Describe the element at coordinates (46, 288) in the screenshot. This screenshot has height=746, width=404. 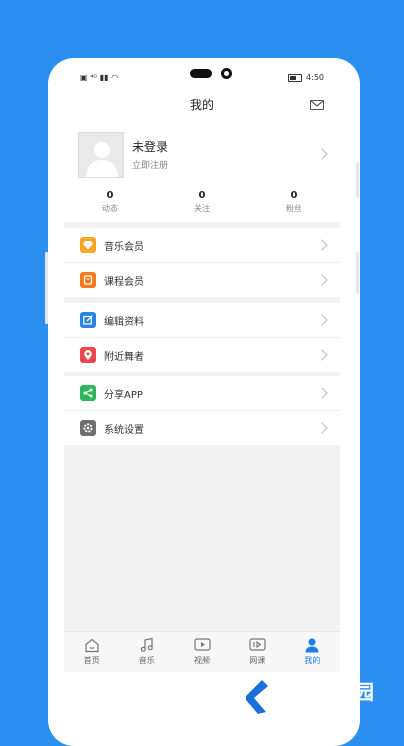
I see `side-key-left` at that location.